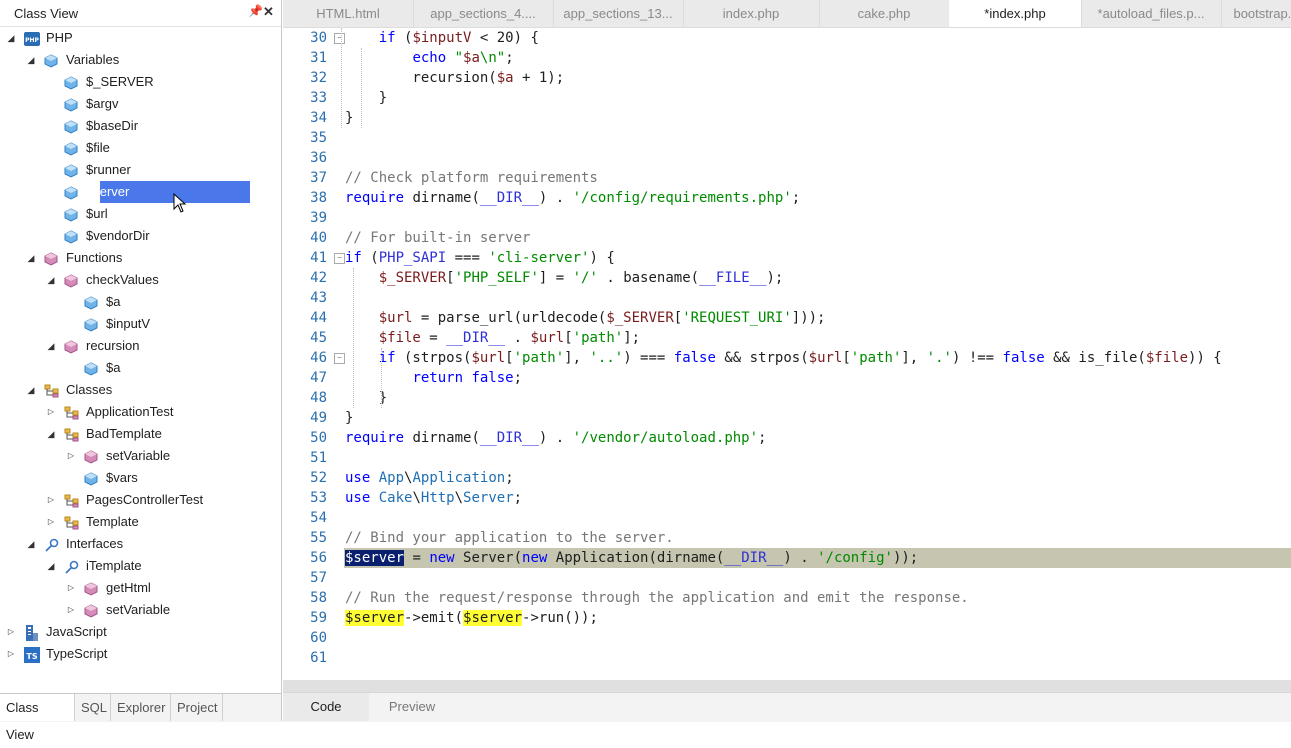 The height and width of the screenshot is (748, 1291). I want to click on code-token: Http, so click(437, 498).